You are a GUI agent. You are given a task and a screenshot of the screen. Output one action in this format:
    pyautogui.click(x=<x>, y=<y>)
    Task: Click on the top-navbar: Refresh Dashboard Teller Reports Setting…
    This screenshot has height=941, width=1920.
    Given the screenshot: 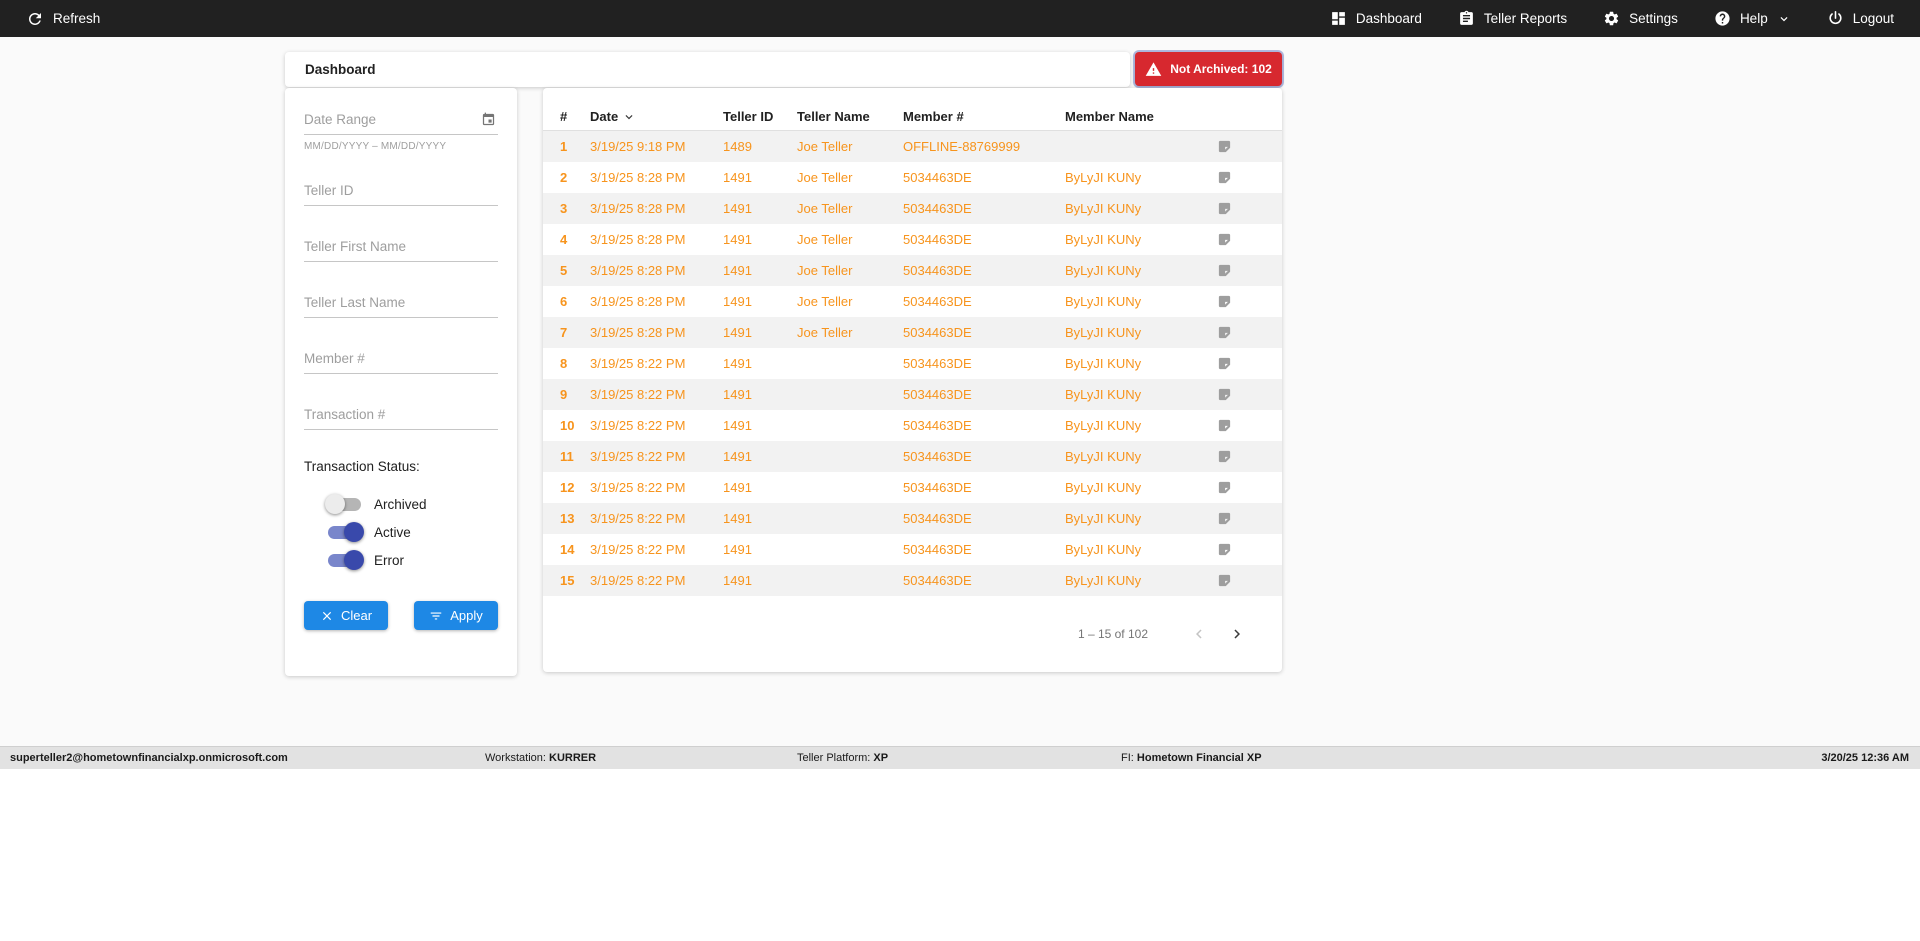 What is the action you would take?
    pyautogui.click(x=960, y=18)
    